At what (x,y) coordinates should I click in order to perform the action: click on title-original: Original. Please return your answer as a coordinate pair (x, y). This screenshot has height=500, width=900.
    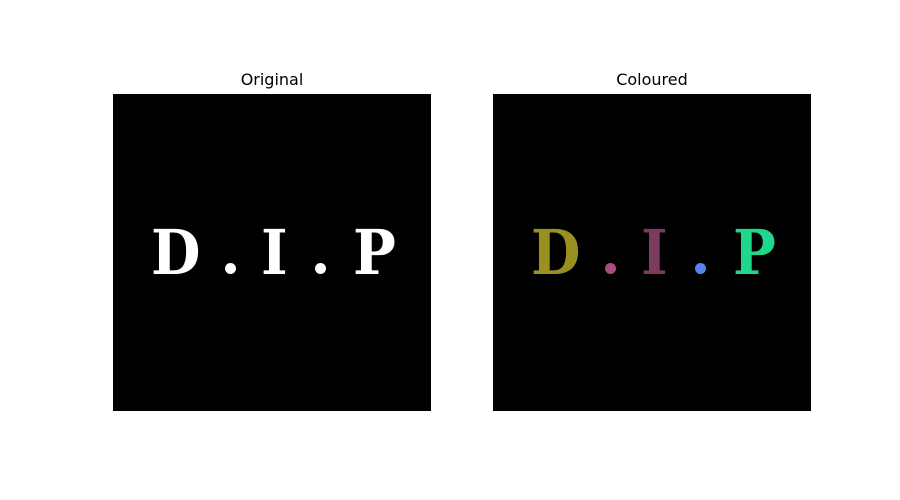
    Looking at the image, I should click on (272, 79).